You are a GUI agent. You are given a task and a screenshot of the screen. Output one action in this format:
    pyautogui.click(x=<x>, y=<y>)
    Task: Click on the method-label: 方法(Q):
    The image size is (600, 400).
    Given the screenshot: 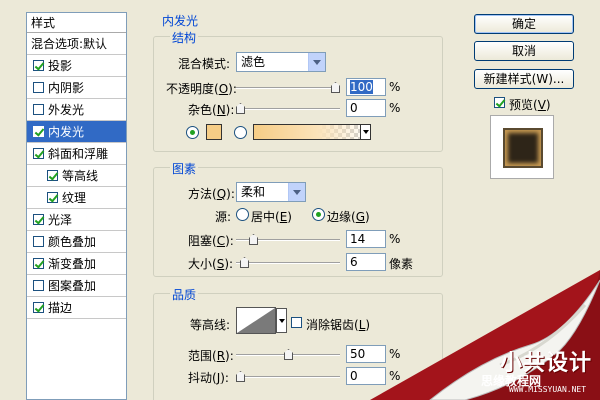 What is the action you would take?
    pyautogui.click(x=211, y=194)
    